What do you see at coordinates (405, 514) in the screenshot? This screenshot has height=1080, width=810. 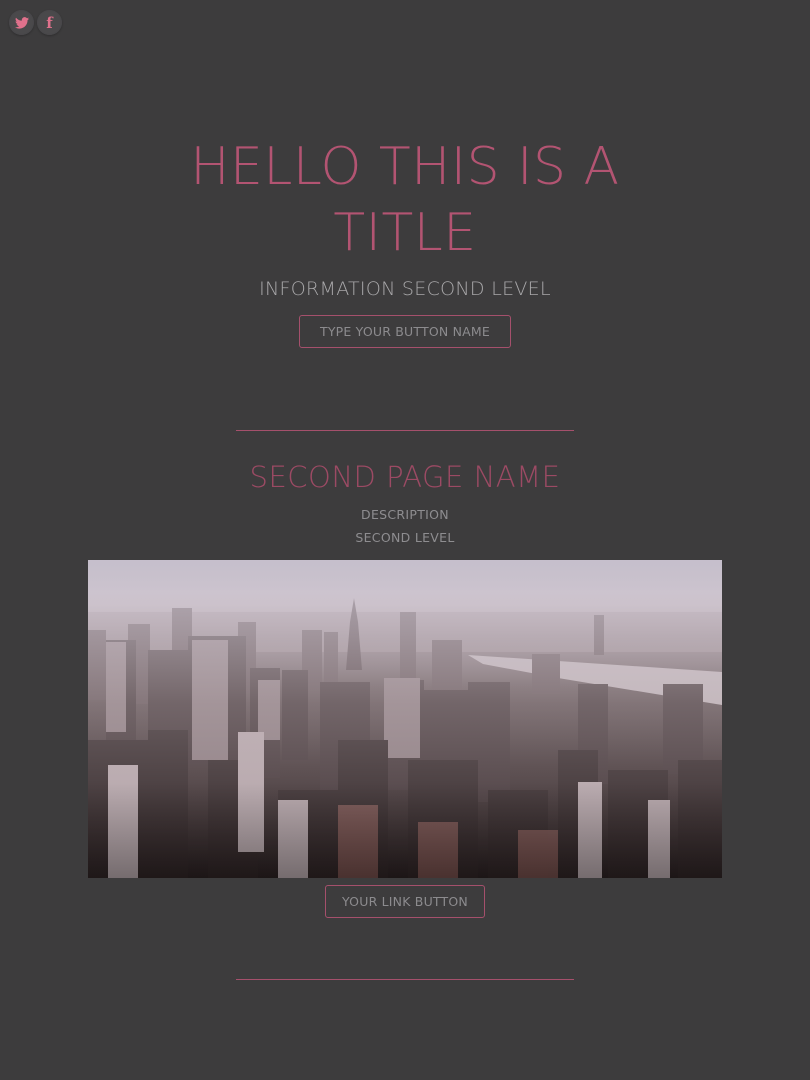 I see `section-description-line-1: DESCRIPTION` at bounding box center [405, 514].